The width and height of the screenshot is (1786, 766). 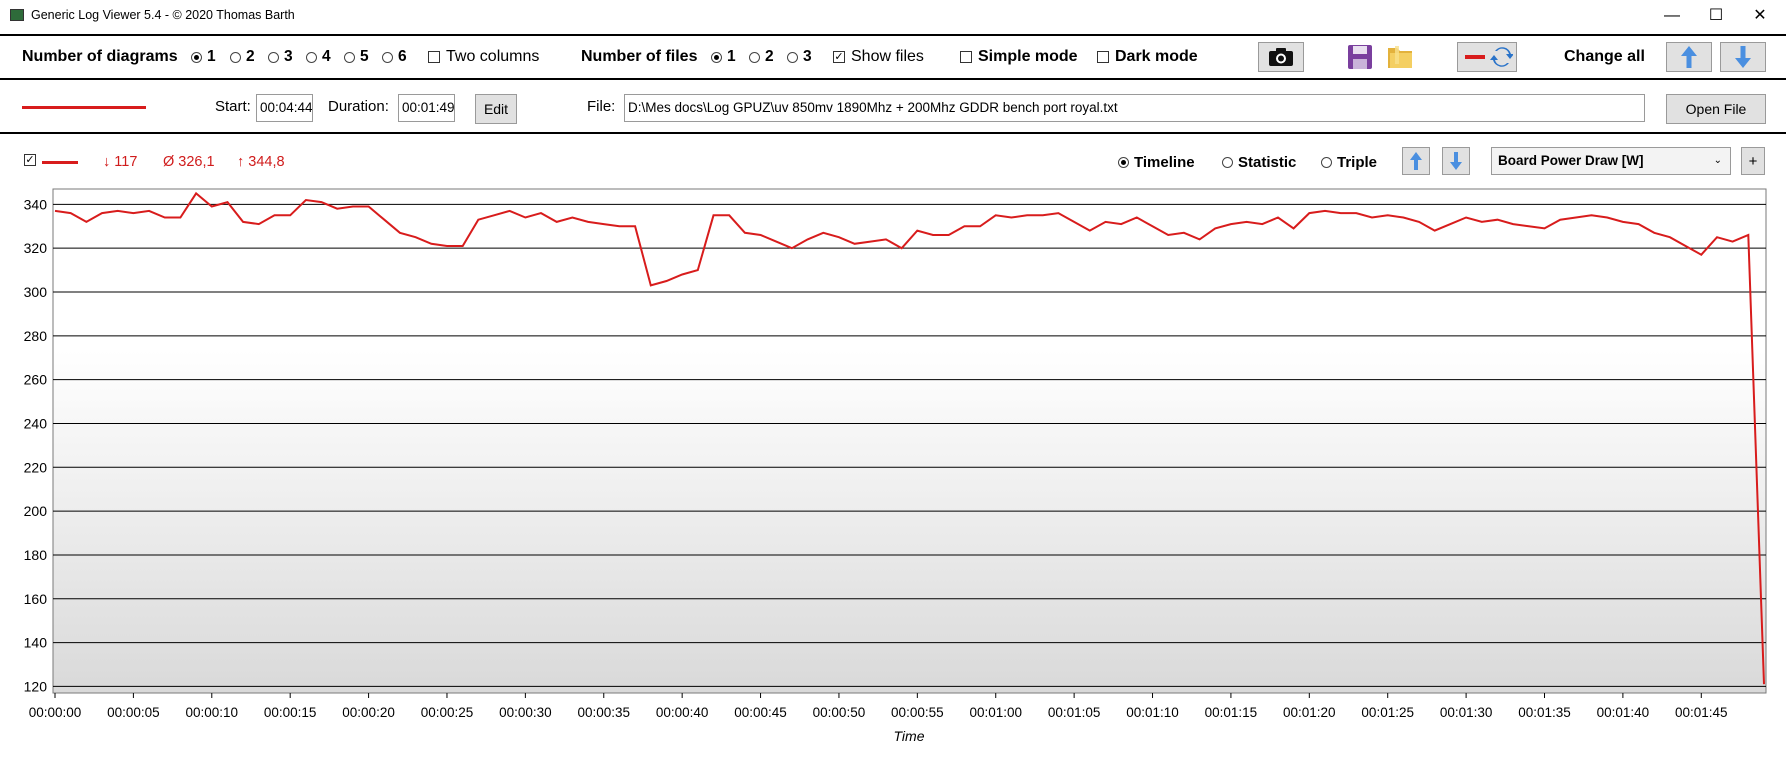 I want to click on y-tick-label: 260, so click(x=36, y=380).